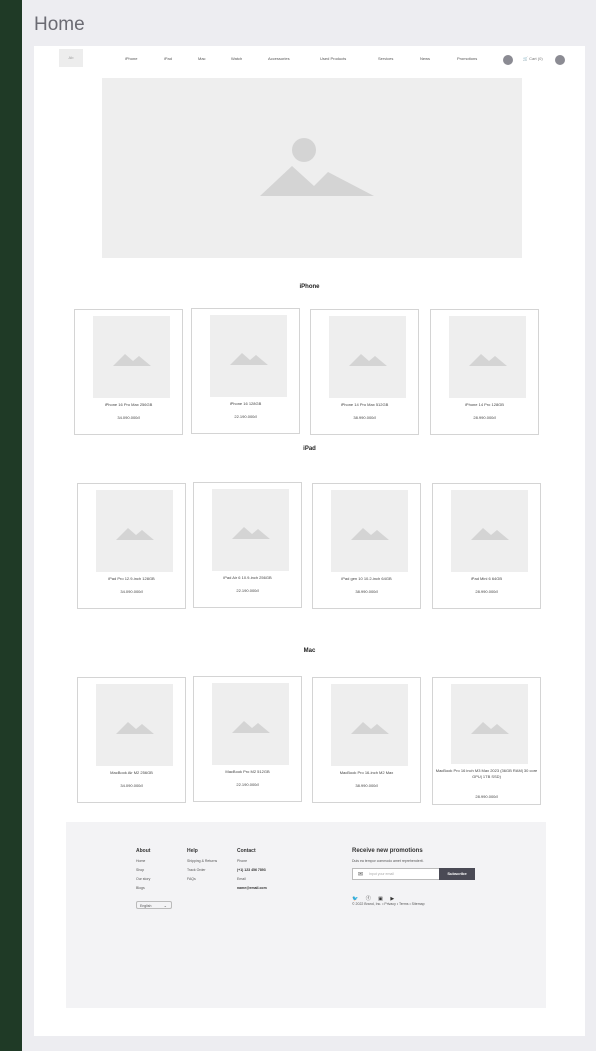 The height and width of the screenshot is (1051, 596). Describe the element at coordinates (131, 58) in the screenshot. I see `nav-item-iphone: iPhone` at that location.